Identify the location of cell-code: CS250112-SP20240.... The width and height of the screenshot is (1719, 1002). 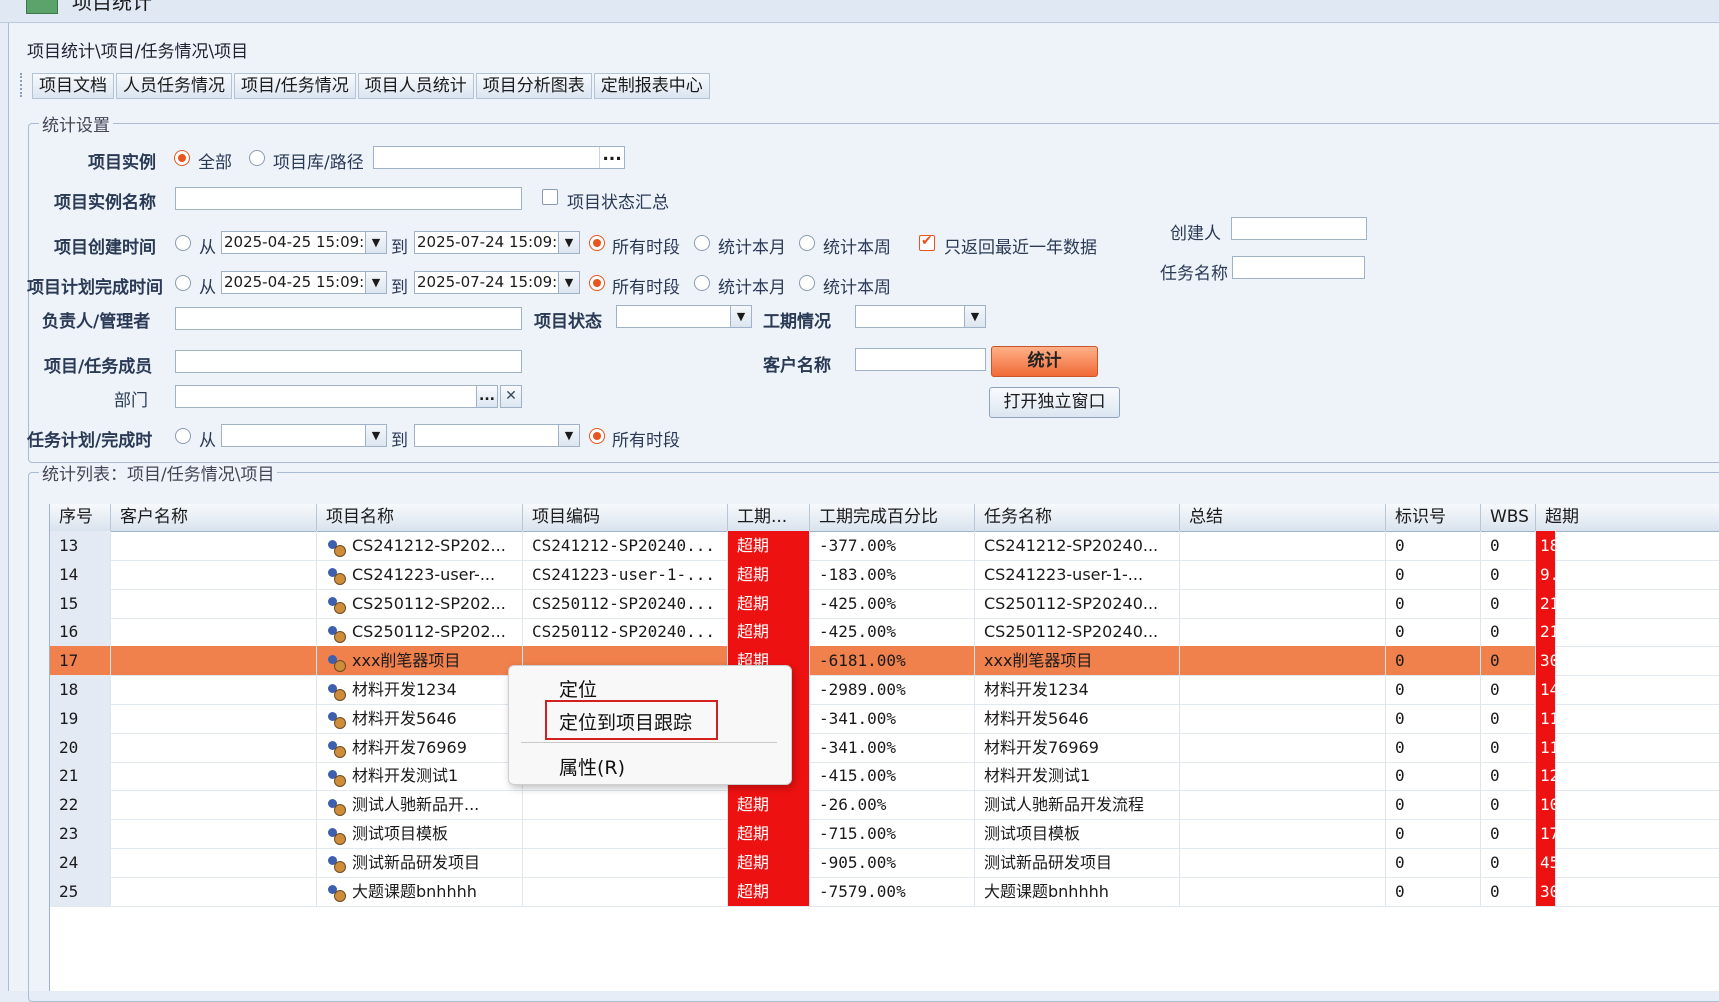
(625, 603).